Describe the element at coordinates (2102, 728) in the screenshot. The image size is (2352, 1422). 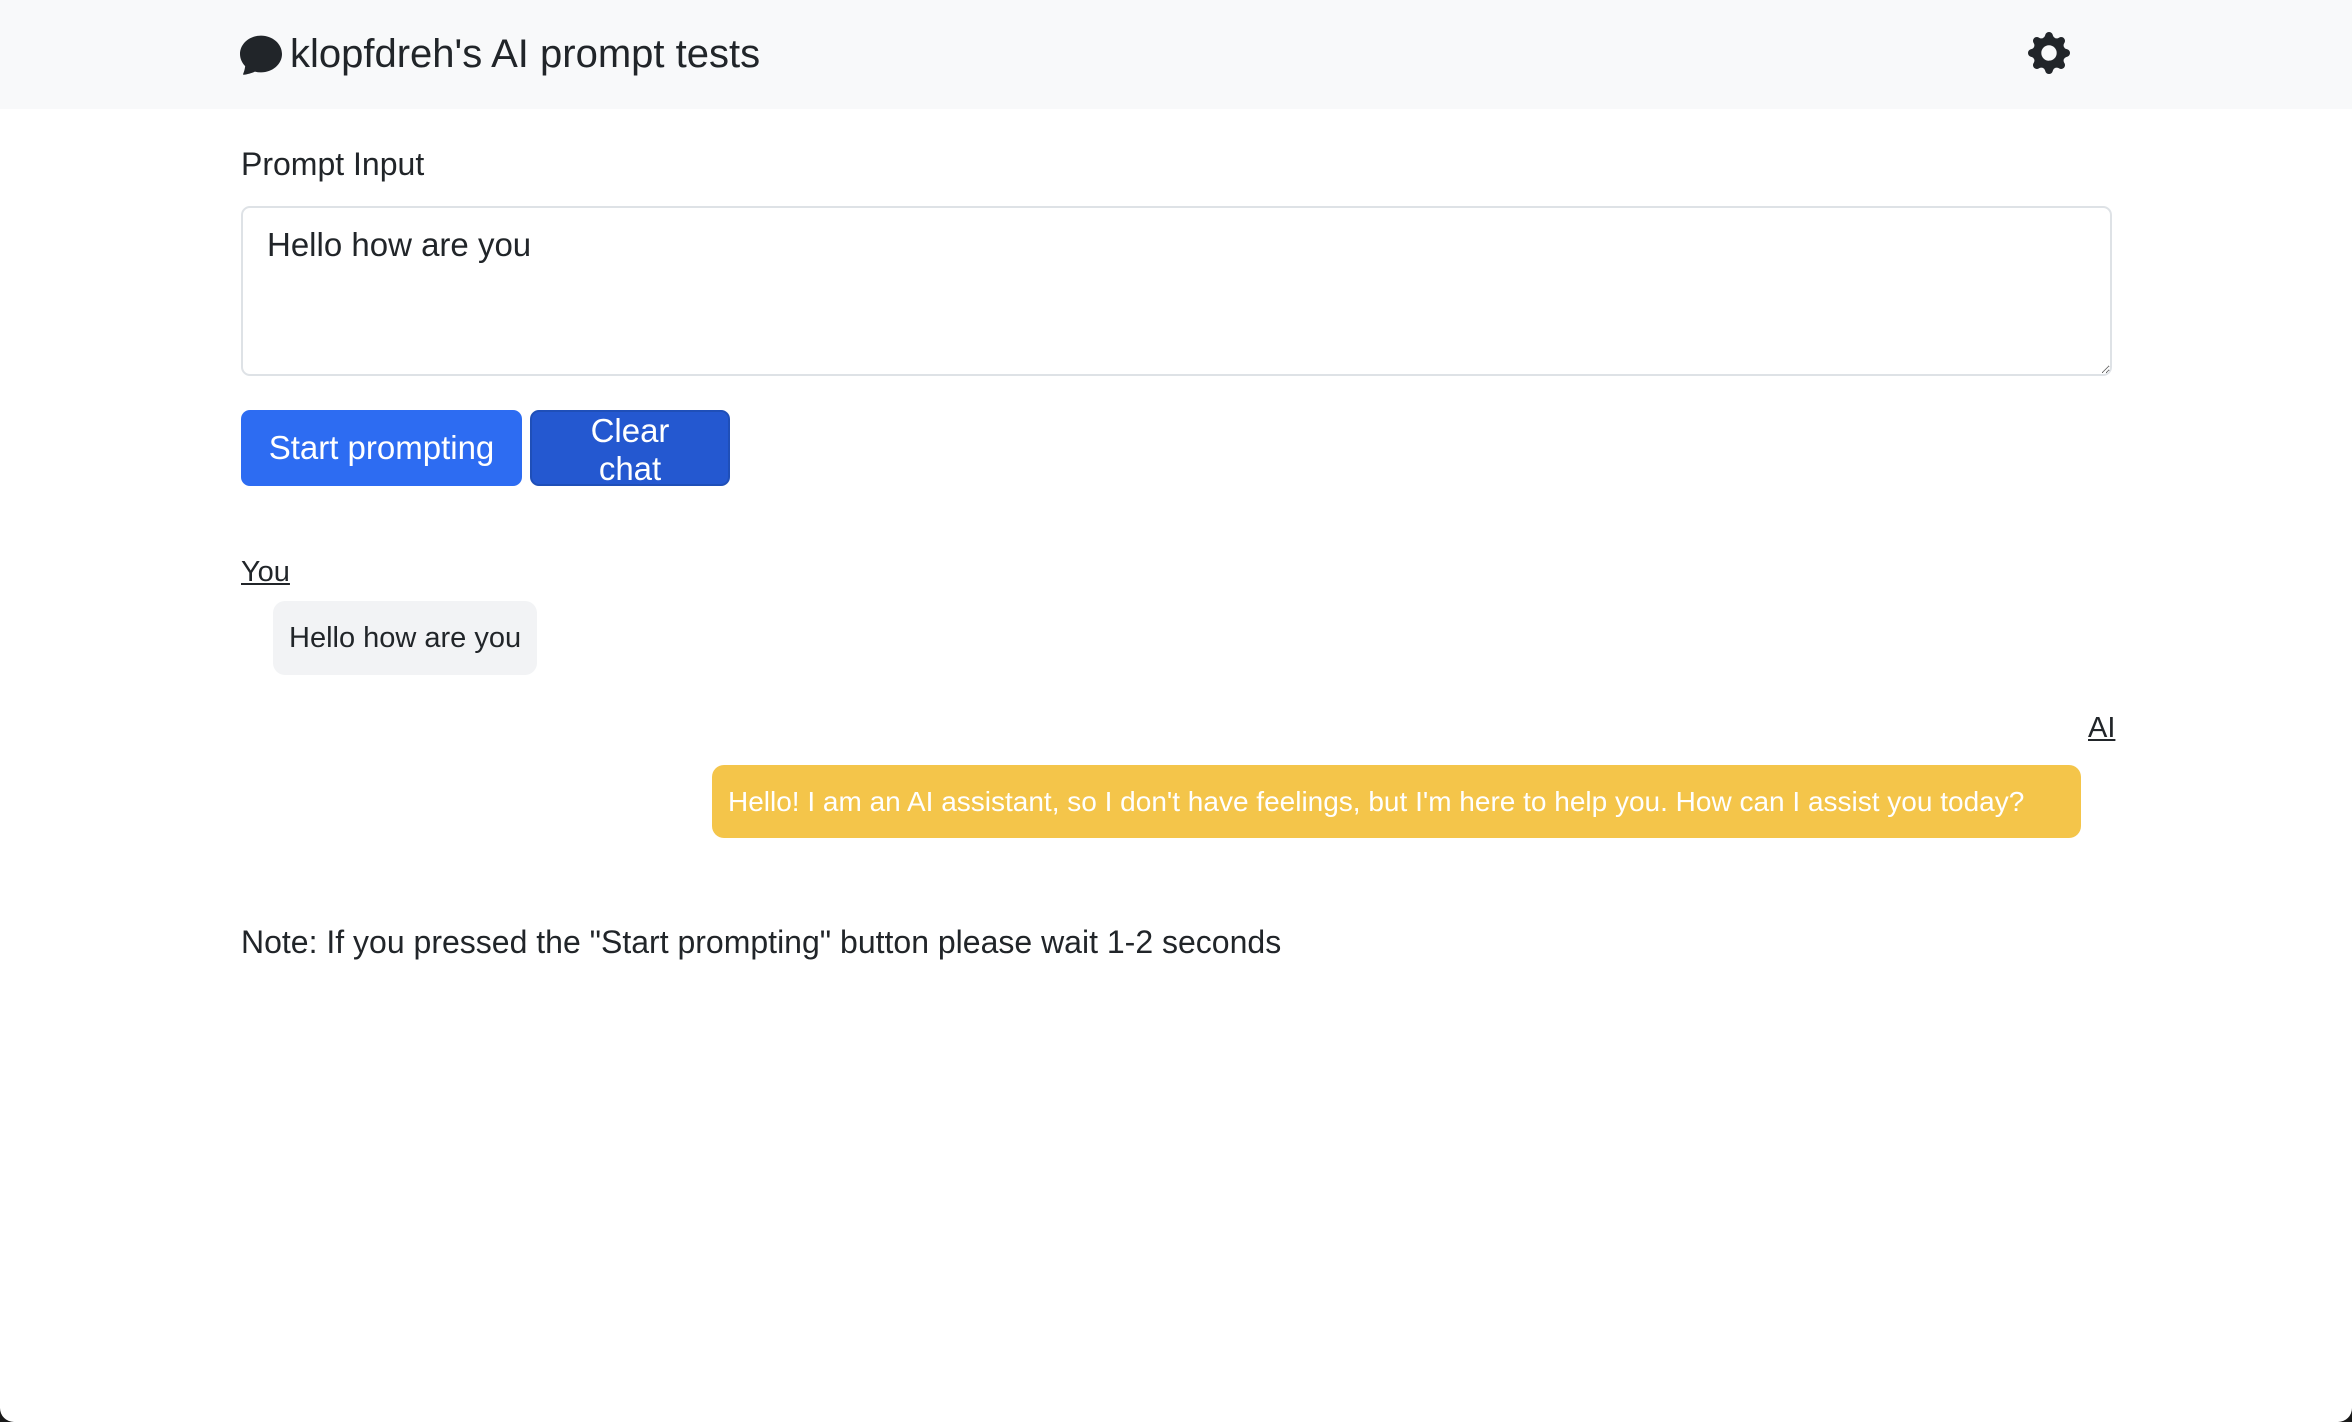
I see `sender-label-ai: AI` at that location.